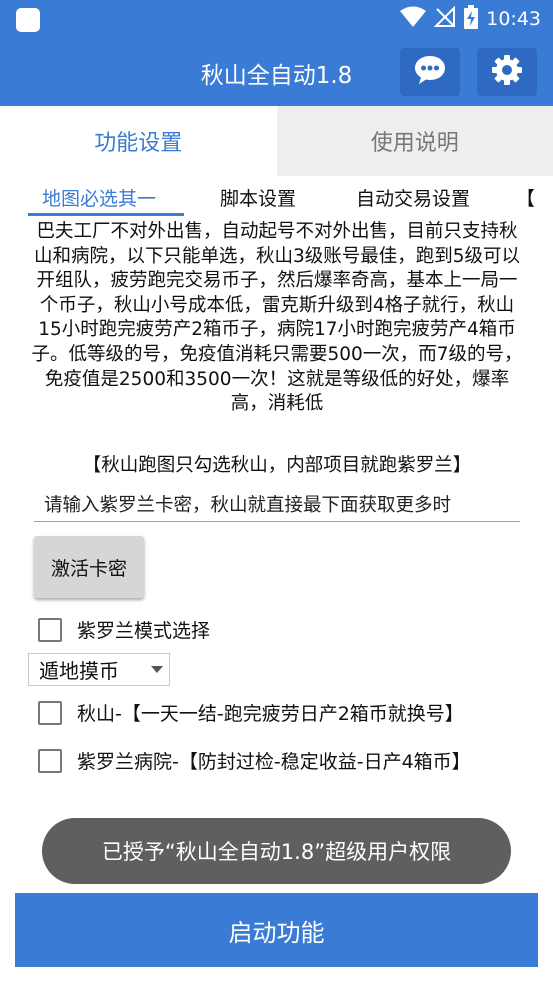 This screenshot has width=553, height=983. What do you see at coordinates (28, 20) in the screenshot?
I see `app-icon` at bounding box center [28, 20].